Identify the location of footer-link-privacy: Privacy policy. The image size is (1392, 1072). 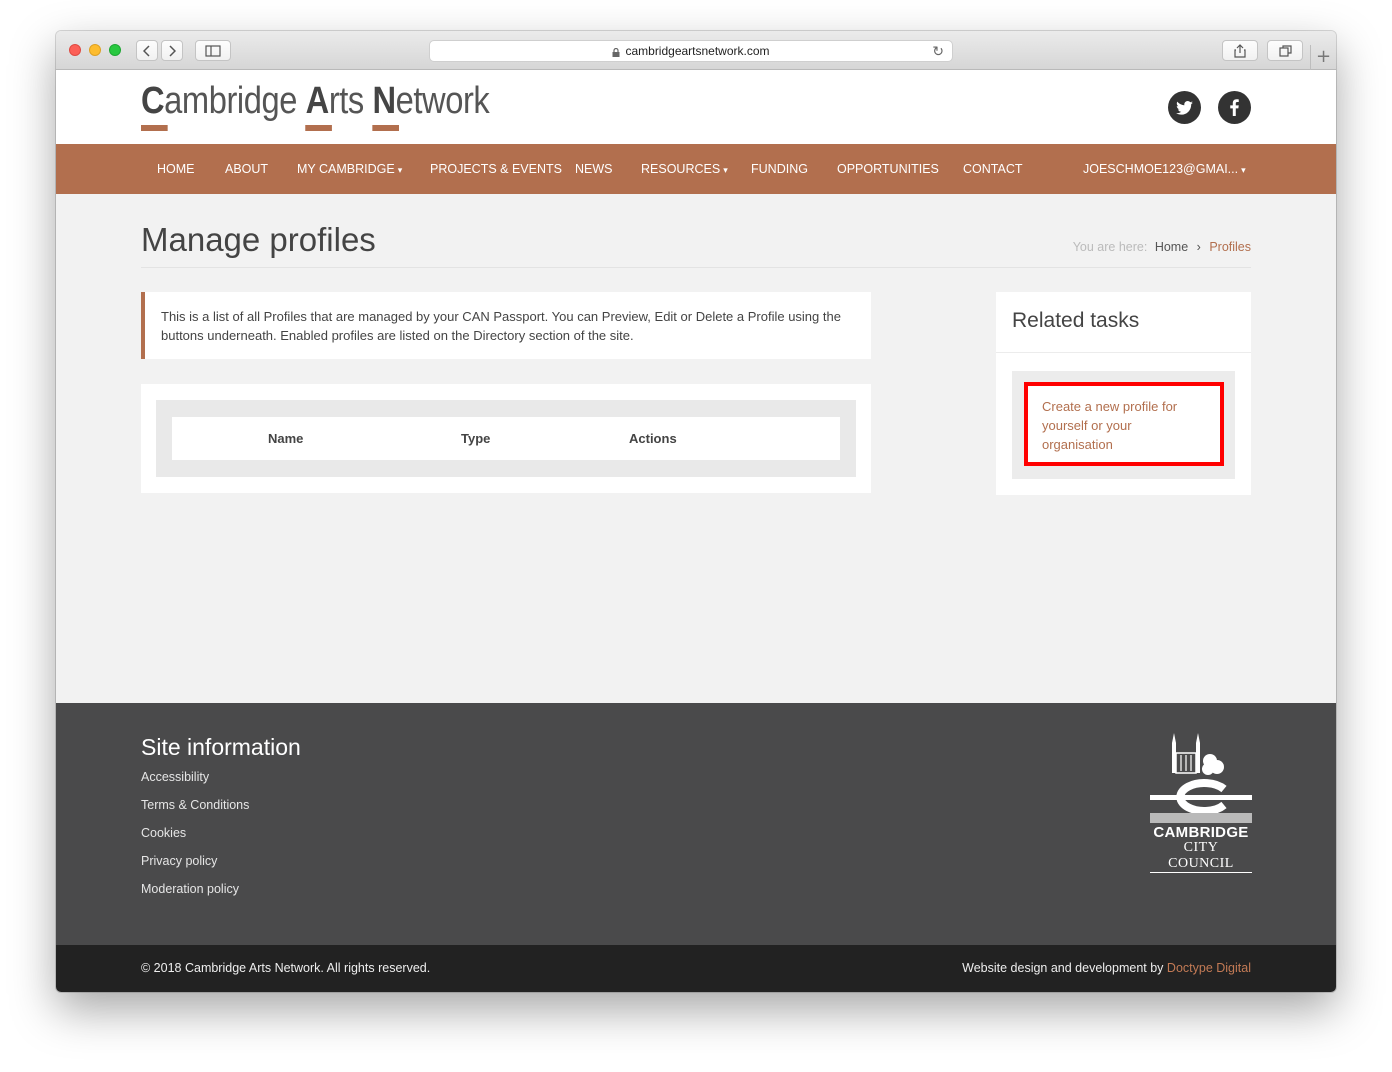
(179, 861).